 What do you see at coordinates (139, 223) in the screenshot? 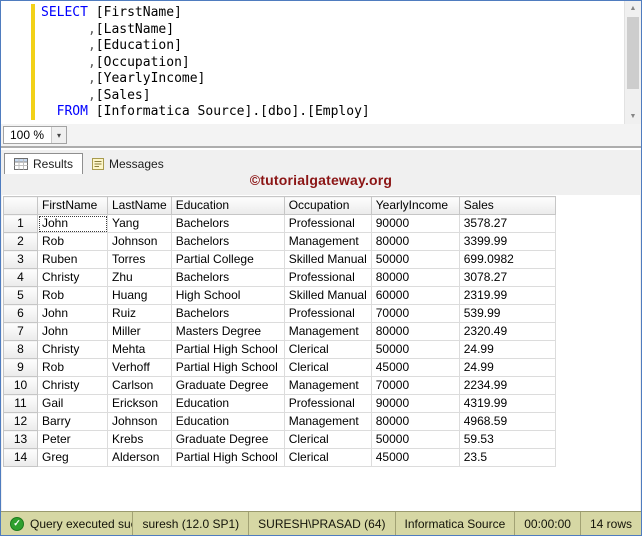
I see `grid-cell: Yang` at bounding box center [139, 223].